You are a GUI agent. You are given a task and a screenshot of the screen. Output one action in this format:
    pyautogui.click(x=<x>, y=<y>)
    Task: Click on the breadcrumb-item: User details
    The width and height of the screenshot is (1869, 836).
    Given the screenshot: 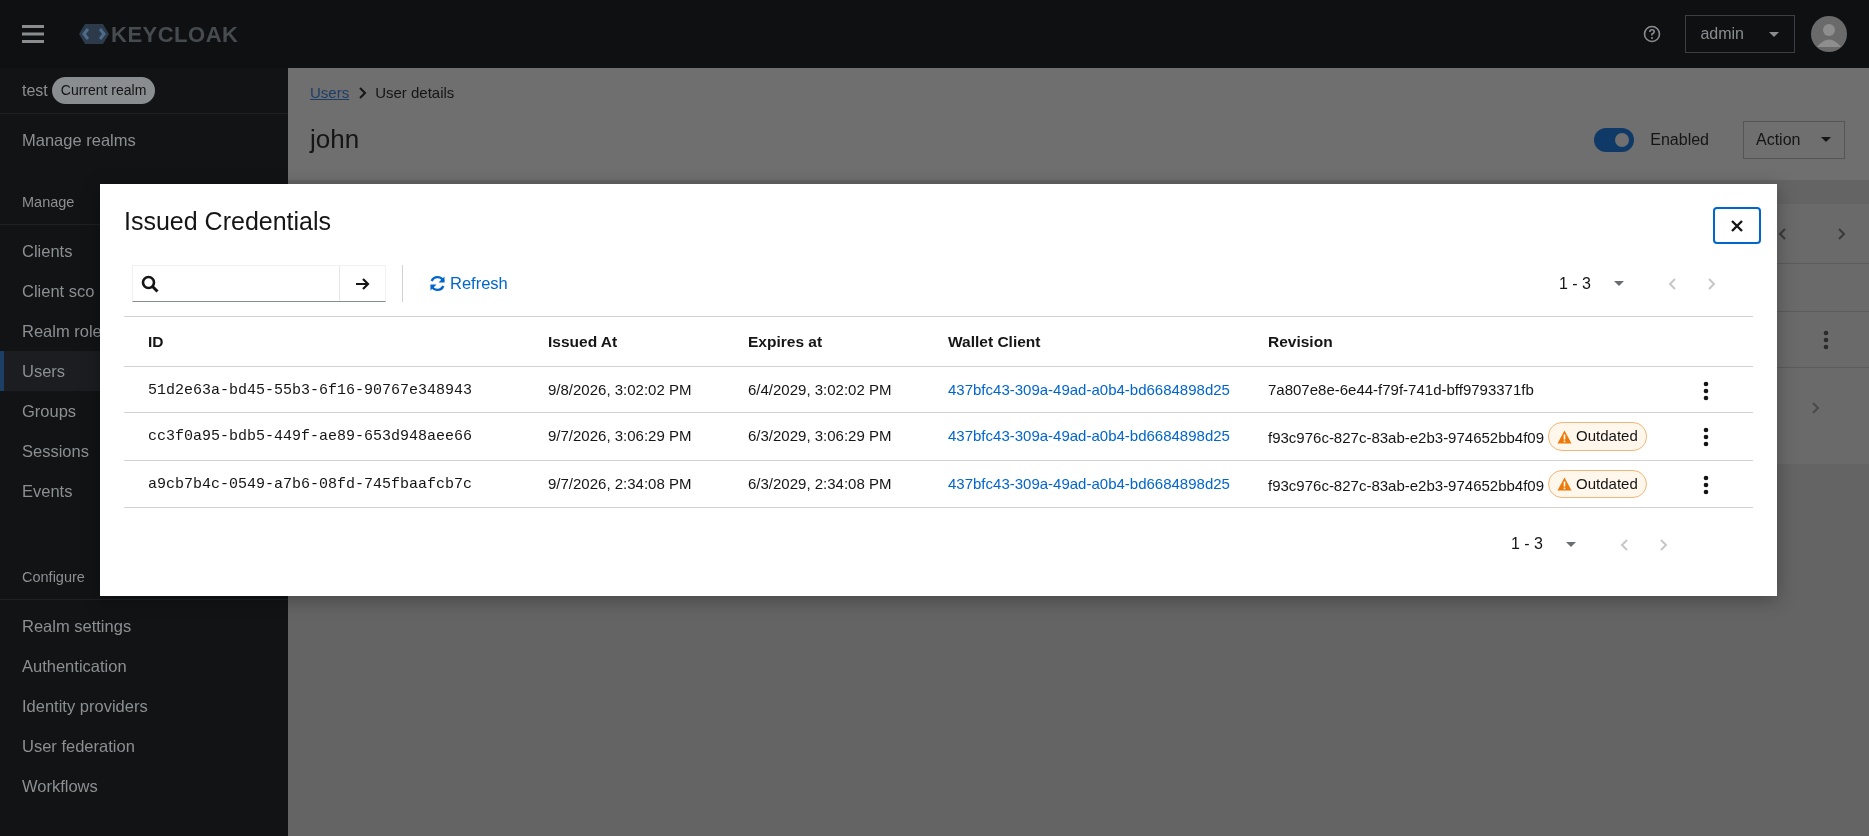 What is the action you would take?
    pyautogui.click(x=415, y=93)
    